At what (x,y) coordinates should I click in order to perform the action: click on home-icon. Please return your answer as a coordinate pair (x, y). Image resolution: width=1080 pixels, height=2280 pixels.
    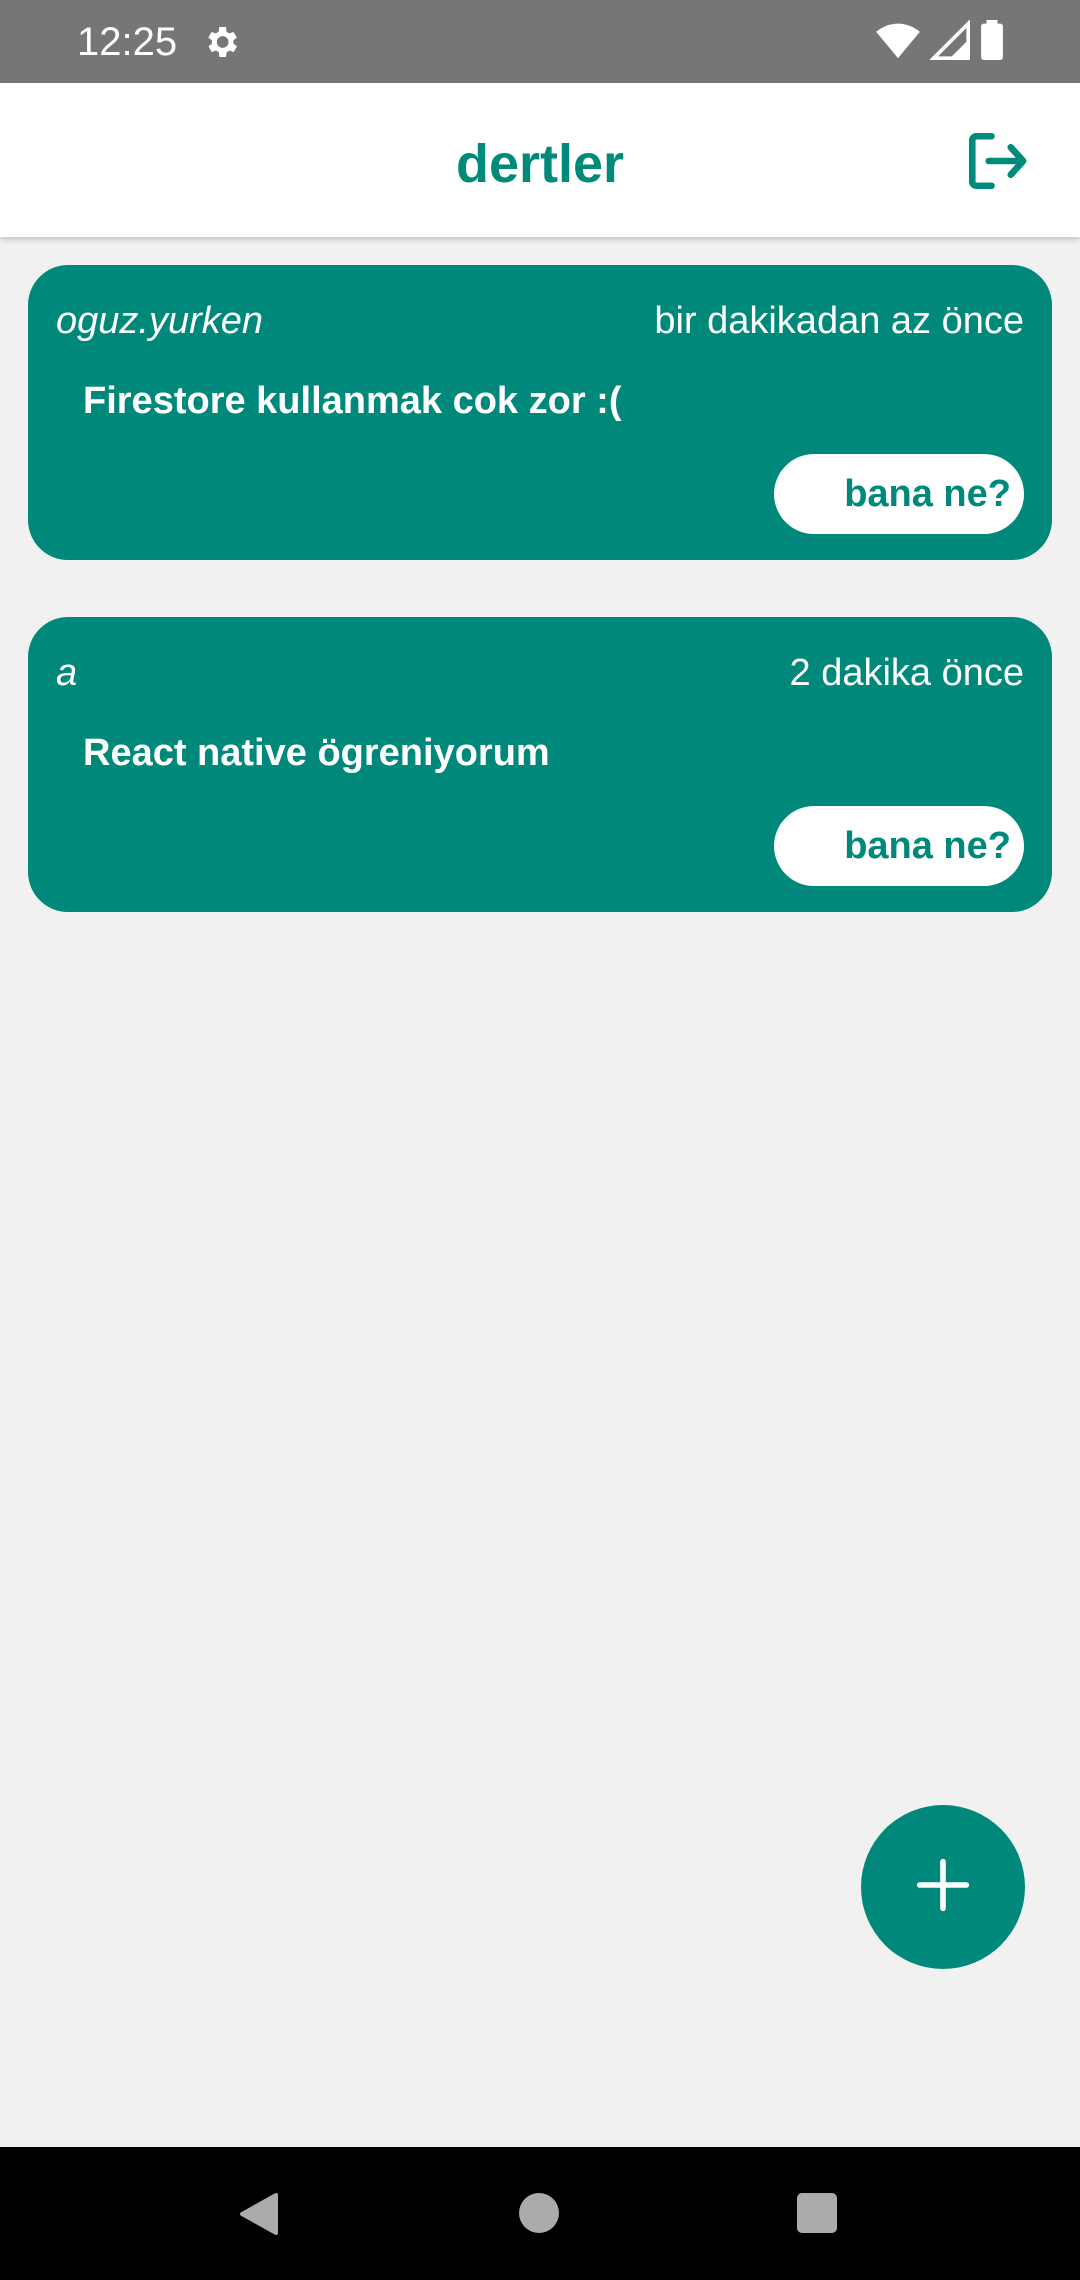
    Looking at the image, I should click on (539, 2213).